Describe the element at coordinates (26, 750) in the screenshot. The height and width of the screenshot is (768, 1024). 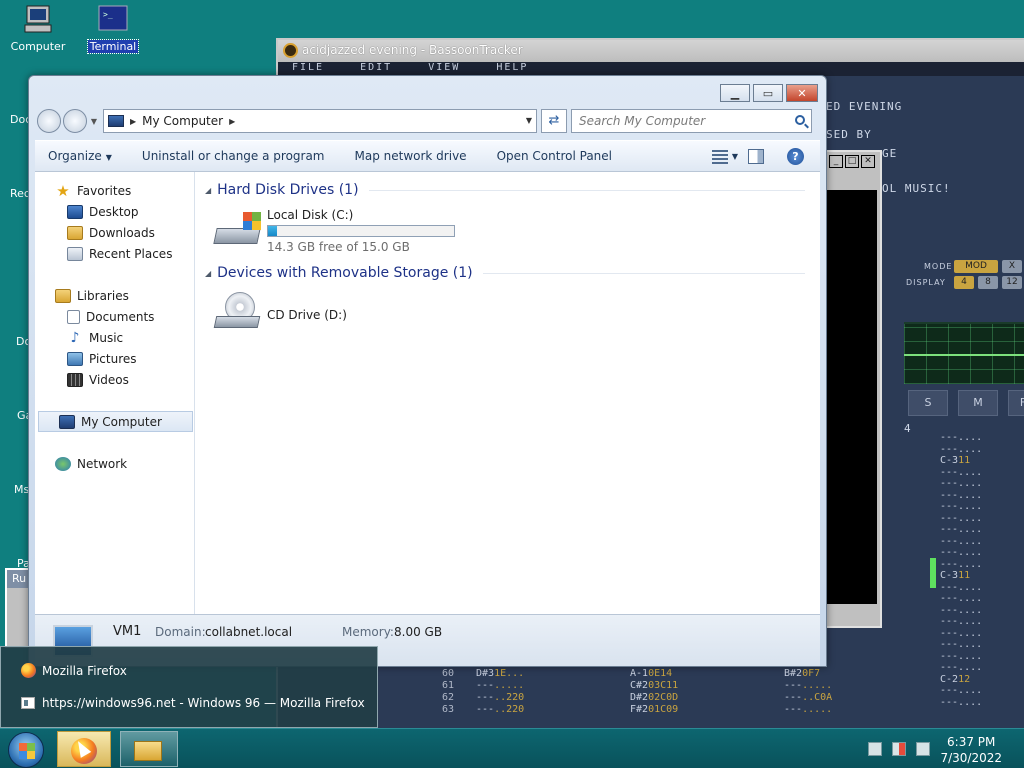
I see `start-button` at that location.